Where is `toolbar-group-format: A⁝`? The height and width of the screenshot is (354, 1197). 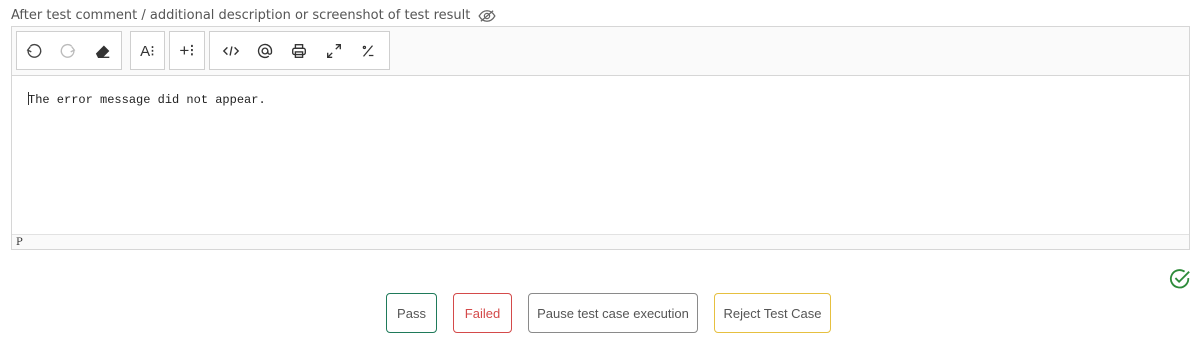
toolbar-group-format: A⁝ is located at coordinates (147, 50).